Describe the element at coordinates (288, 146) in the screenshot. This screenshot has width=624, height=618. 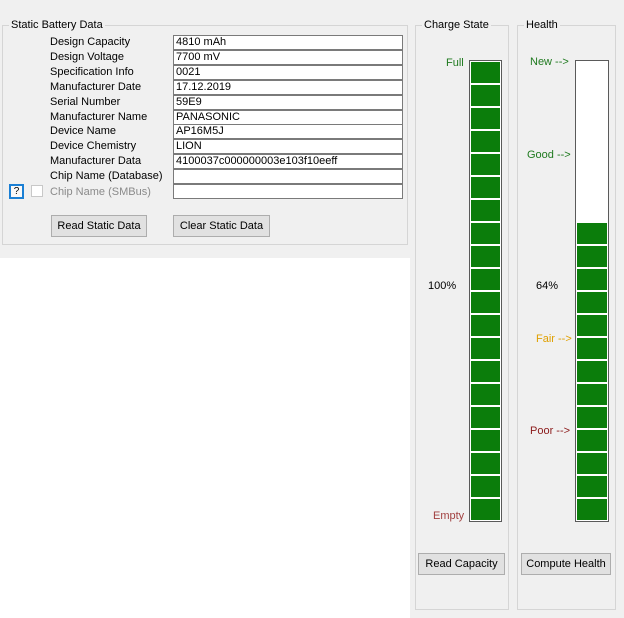
I see `value-device-chemistry: LION` at that location.